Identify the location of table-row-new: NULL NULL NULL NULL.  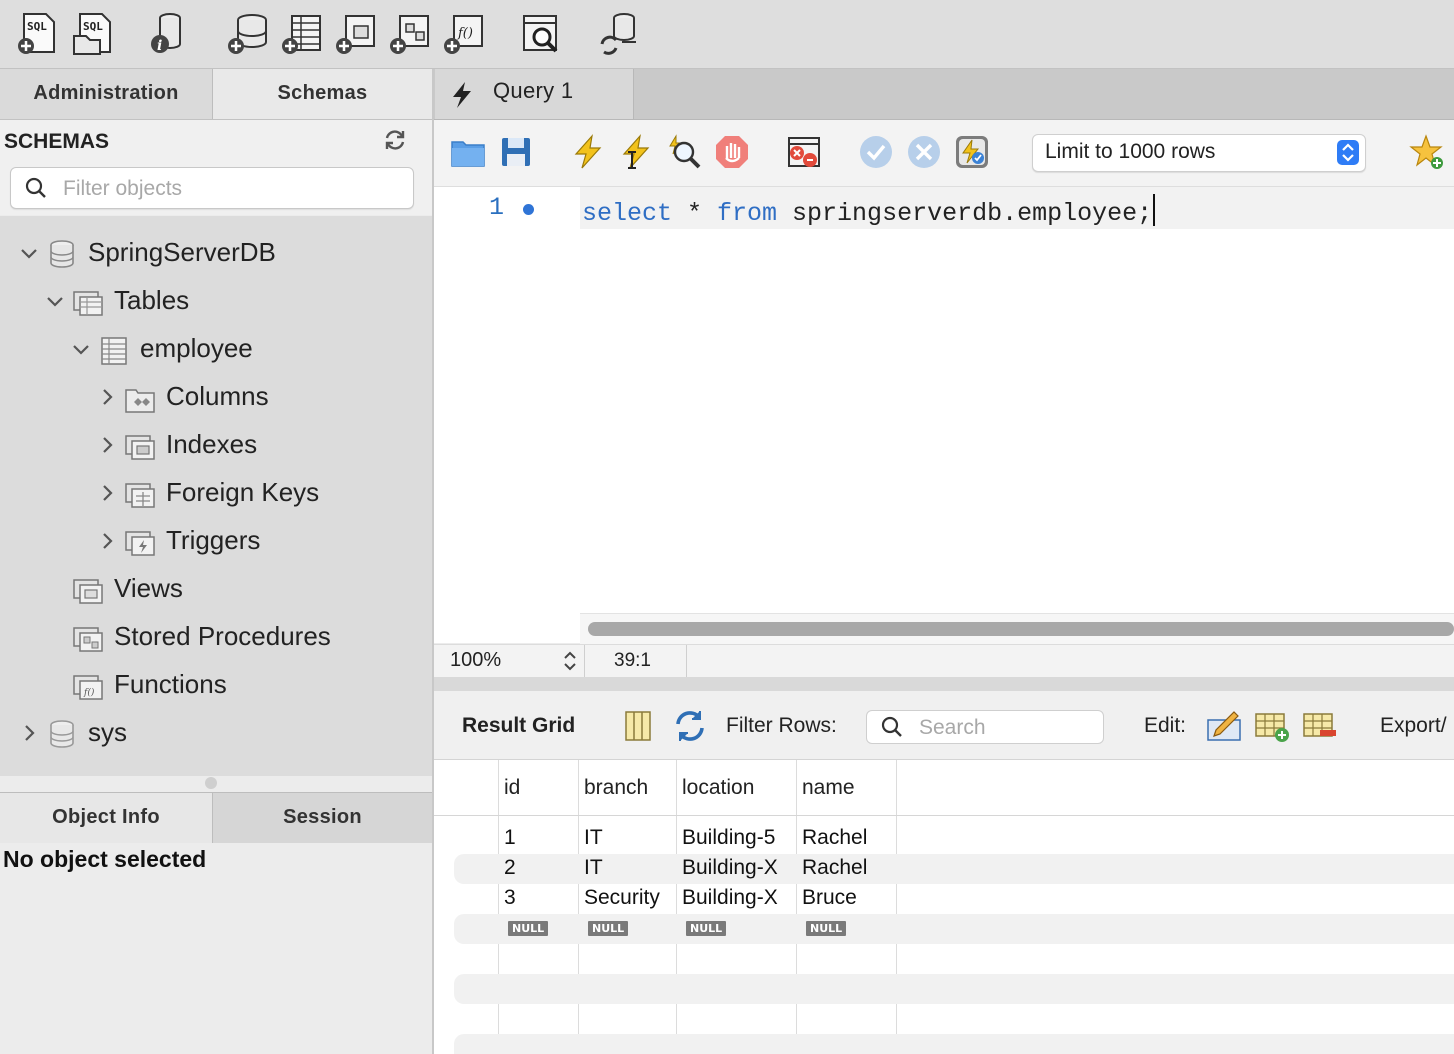
(954, 929).